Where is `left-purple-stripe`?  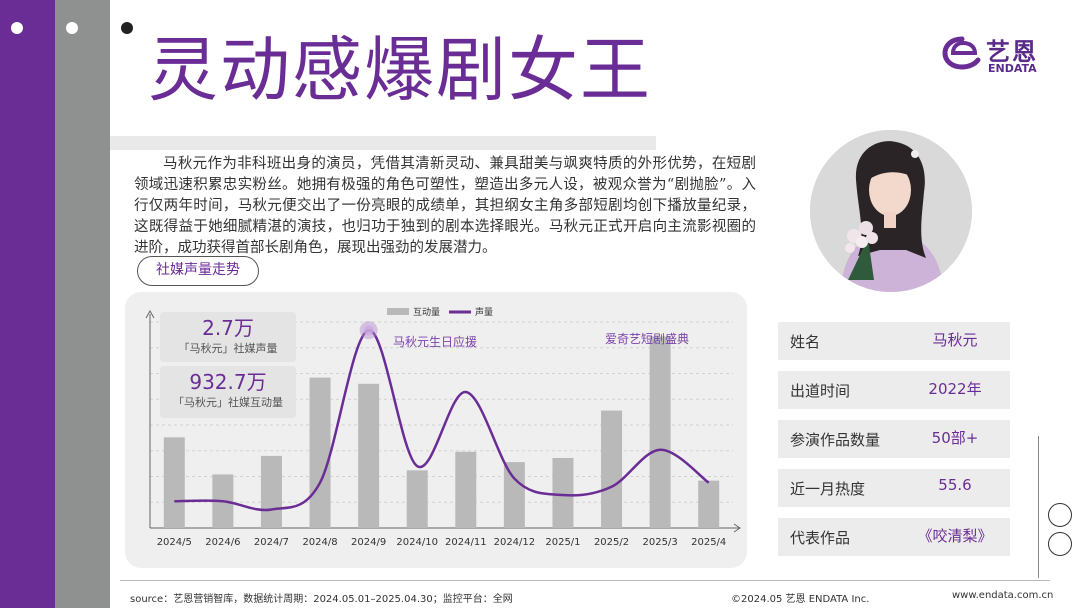
left-purple-stripe is located at coordinates (27, 304).